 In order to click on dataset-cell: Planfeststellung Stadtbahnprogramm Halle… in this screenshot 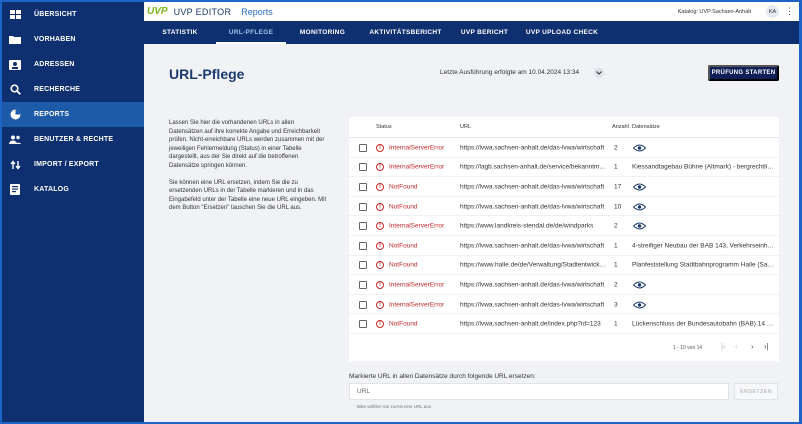, I will do `click(703, 265)`.